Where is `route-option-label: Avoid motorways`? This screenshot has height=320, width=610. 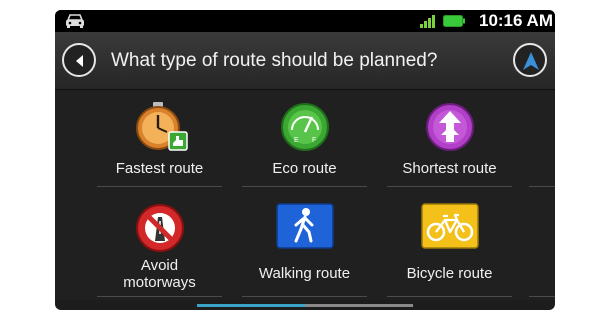
route-option-label: Avoid motorways is located at coordinates (159, 274).